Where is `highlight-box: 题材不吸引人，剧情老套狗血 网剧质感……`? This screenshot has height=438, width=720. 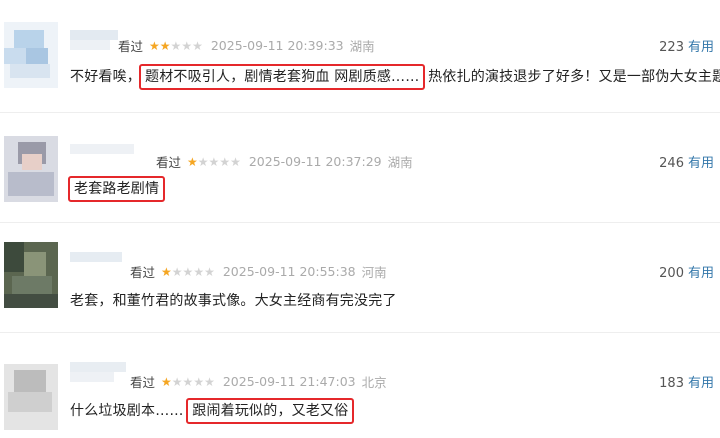
highlight-box: 题材不吸引人，剧情老套狗血 网剧质感…… is located at coordinates (282, 77).